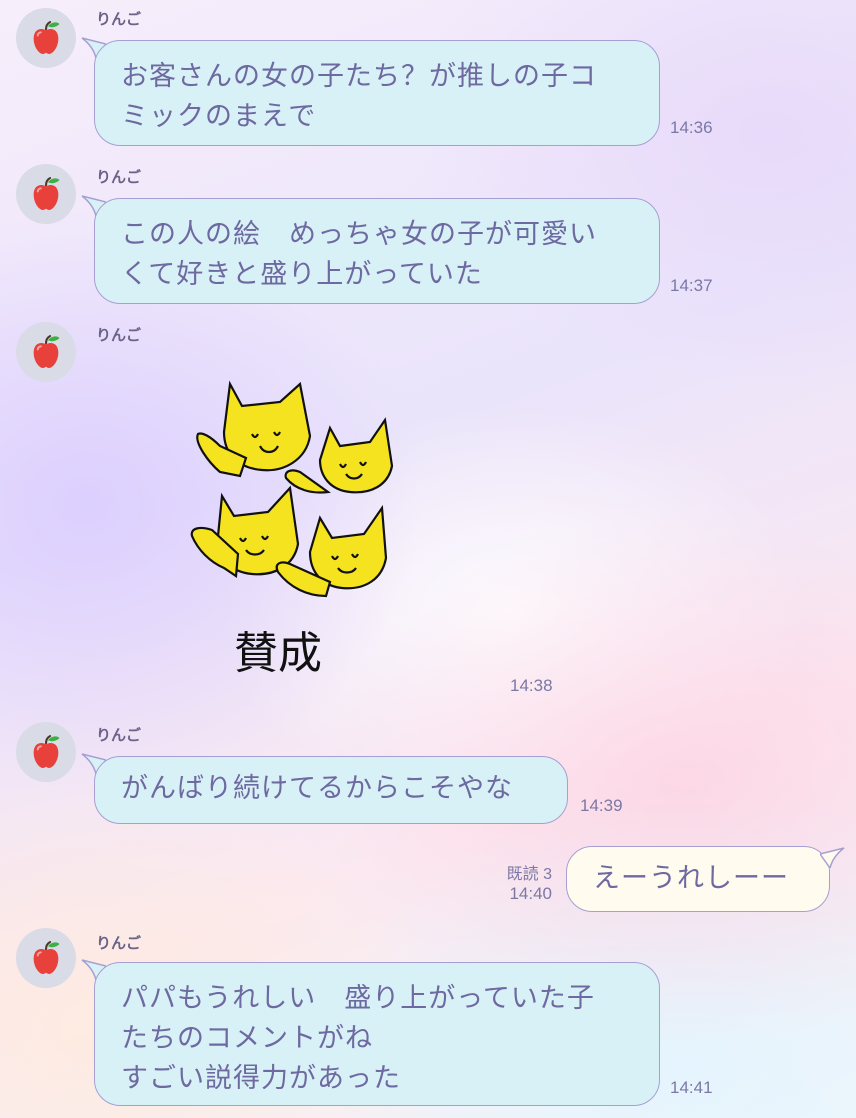 This screenshot has width=856, height=1118. Describe the element at coordinates (292, 489) in the screenshot. I see `cat-icon` at that location.